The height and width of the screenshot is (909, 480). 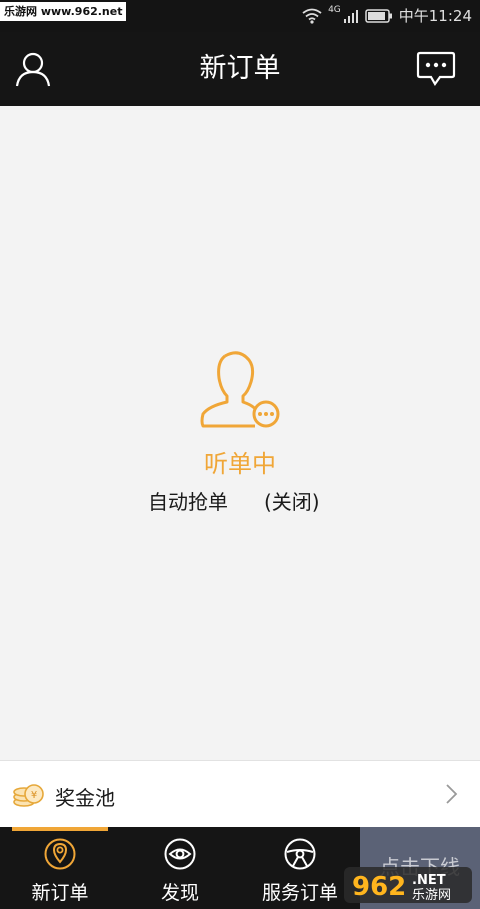 I want to click on tab-label: 新订单, so click(x=60, y=893).